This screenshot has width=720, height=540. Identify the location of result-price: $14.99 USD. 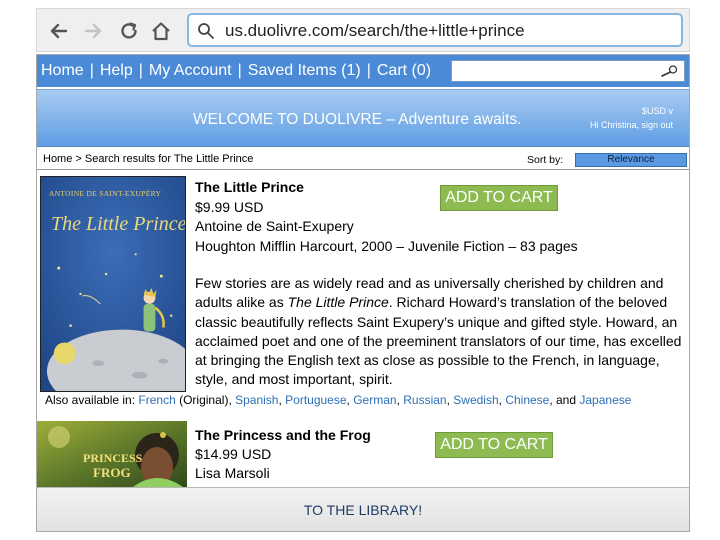
(233, 454).